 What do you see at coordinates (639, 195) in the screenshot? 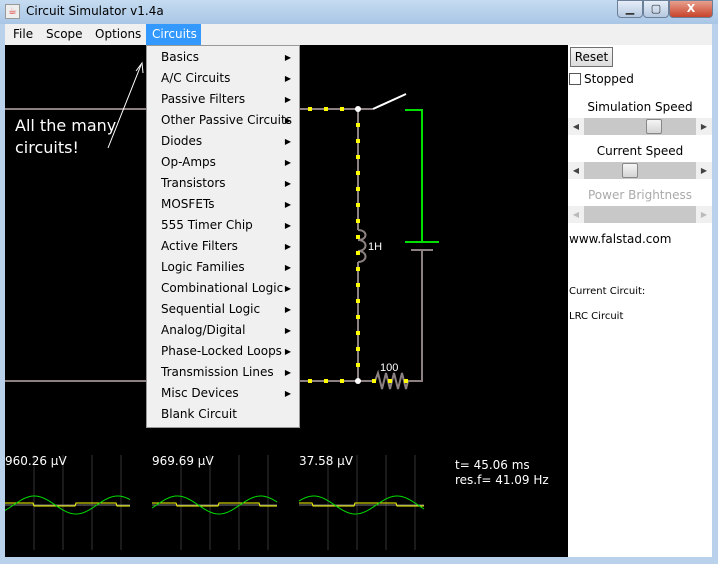
I see `power-brightness-label: Power Brightness` at bounding box center [639, 195].